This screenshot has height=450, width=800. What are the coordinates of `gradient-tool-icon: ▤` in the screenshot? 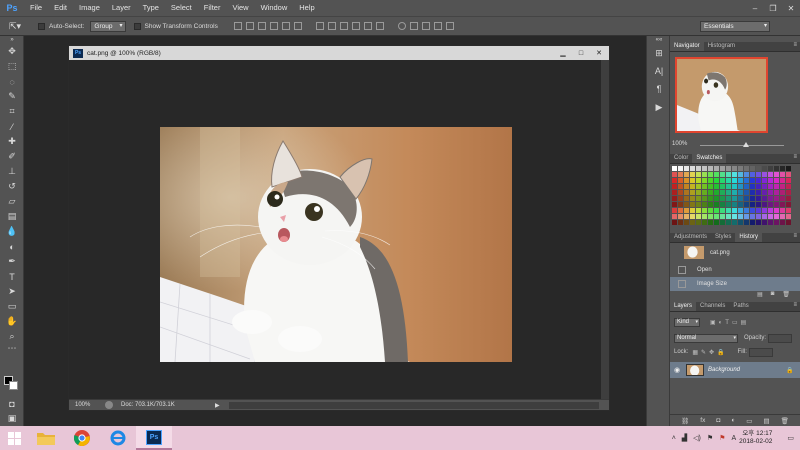 It's located at (12, 216).